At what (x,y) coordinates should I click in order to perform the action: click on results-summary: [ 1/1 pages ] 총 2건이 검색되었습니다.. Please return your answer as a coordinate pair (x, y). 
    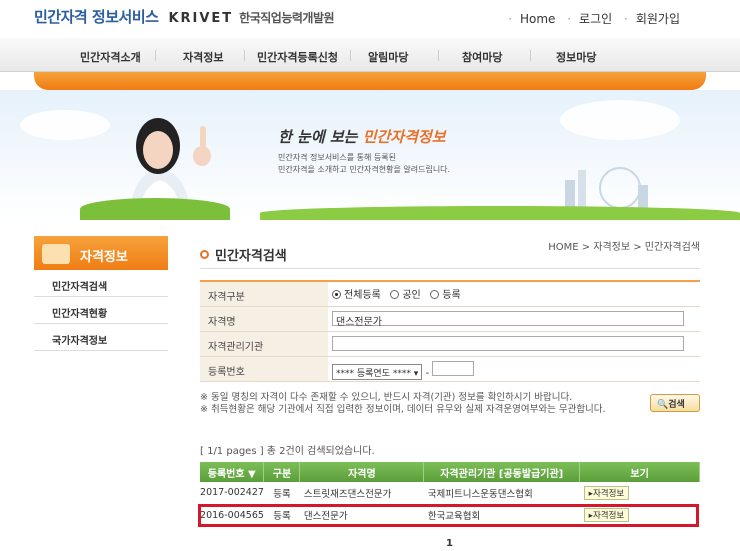
    Looking at the image, I should click on (287, 451).